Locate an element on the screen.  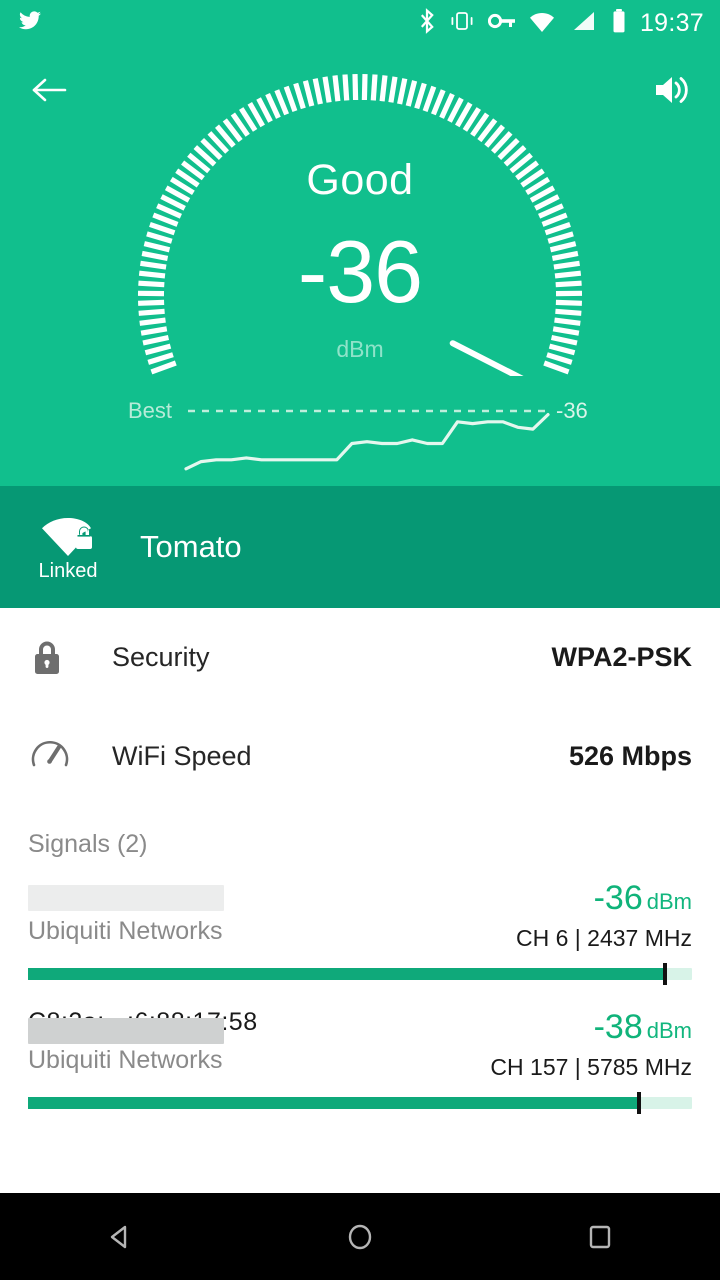
signal-strength-group: -38 dBm is located at coordinates (591, 1027).